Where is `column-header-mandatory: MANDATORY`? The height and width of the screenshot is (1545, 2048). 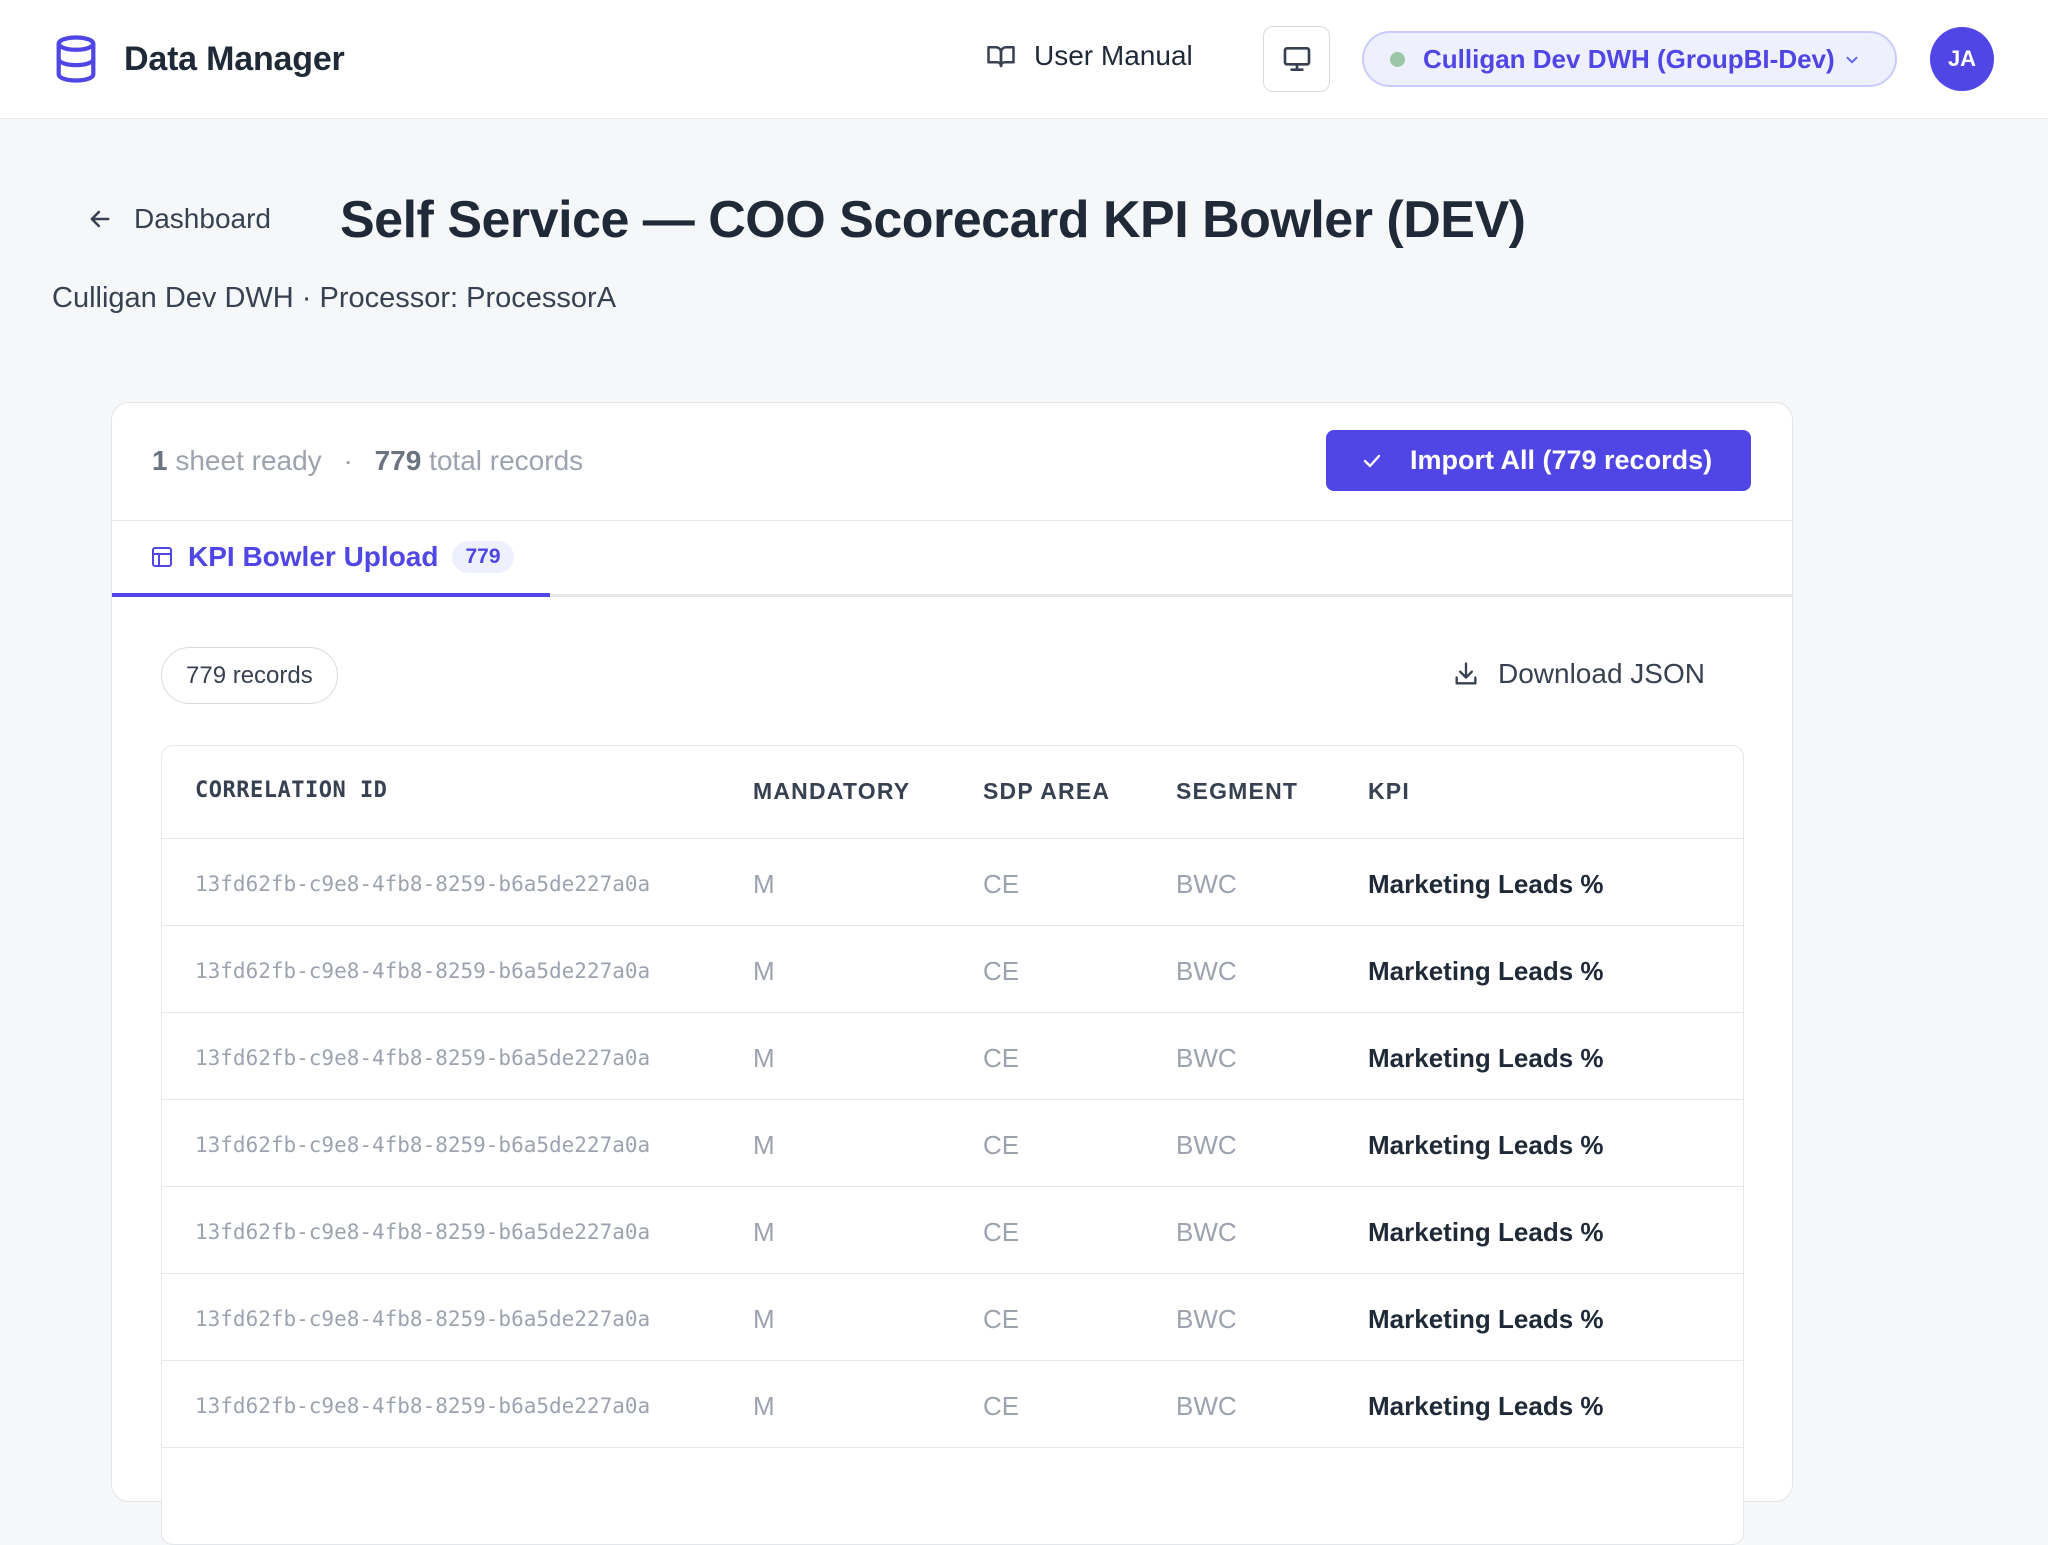 column-header-mandatory: MANDATORY is located at coordinates (831, 791).